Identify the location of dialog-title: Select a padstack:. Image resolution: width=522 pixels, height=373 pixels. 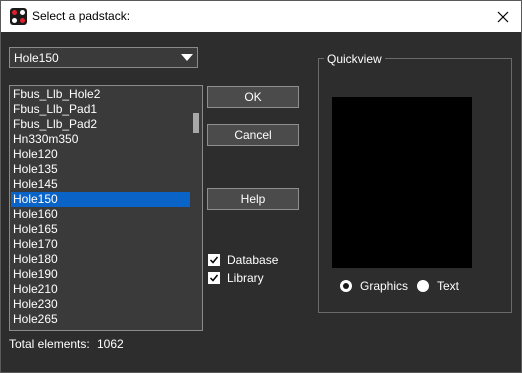
(81, 16).